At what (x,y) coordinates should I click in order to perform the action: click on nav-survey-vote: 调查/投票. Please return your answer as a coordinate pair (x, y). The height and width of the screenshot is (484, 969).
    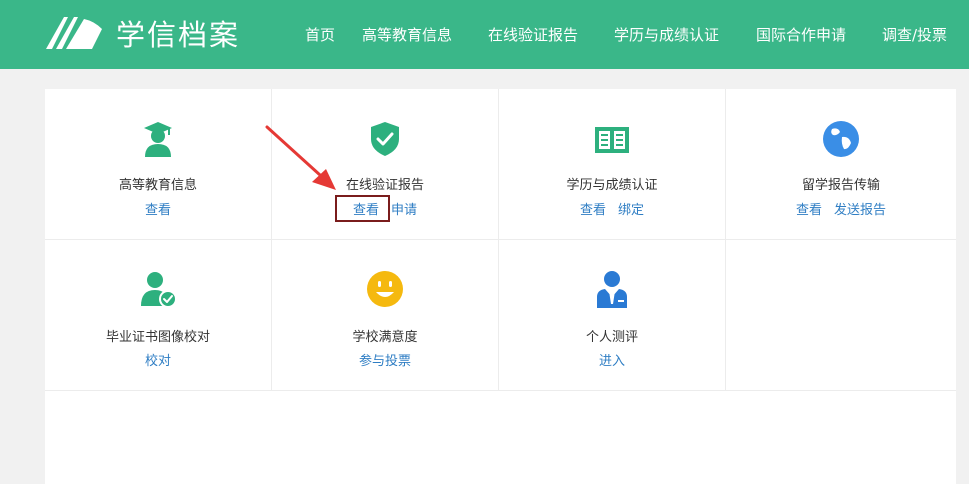
    Looking at the image, I should click on (914, 34).